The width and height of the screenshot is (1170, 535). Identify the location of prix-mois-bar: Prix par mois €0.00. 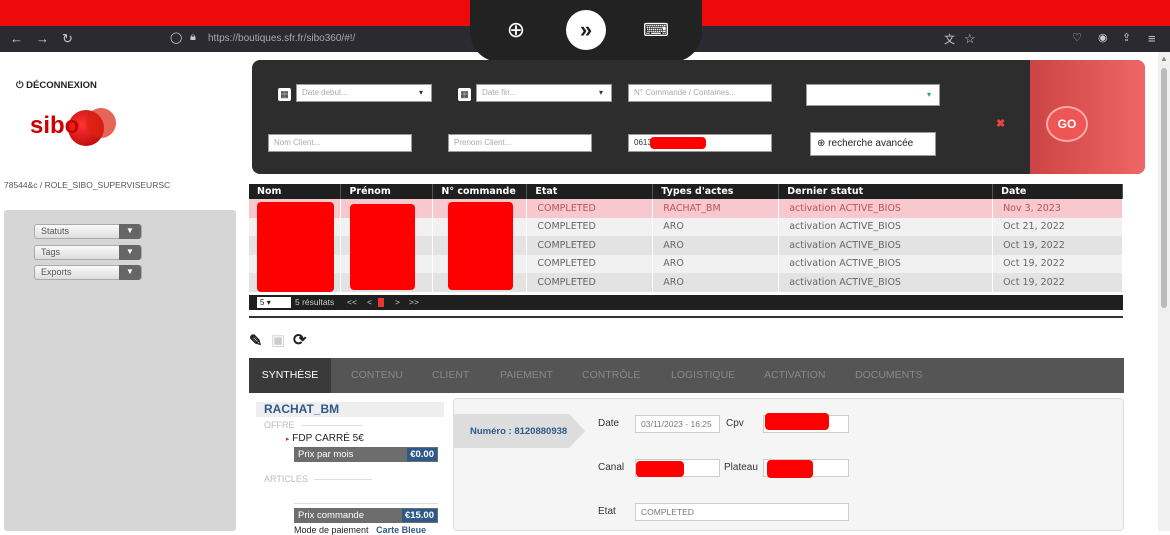
(366, 454).